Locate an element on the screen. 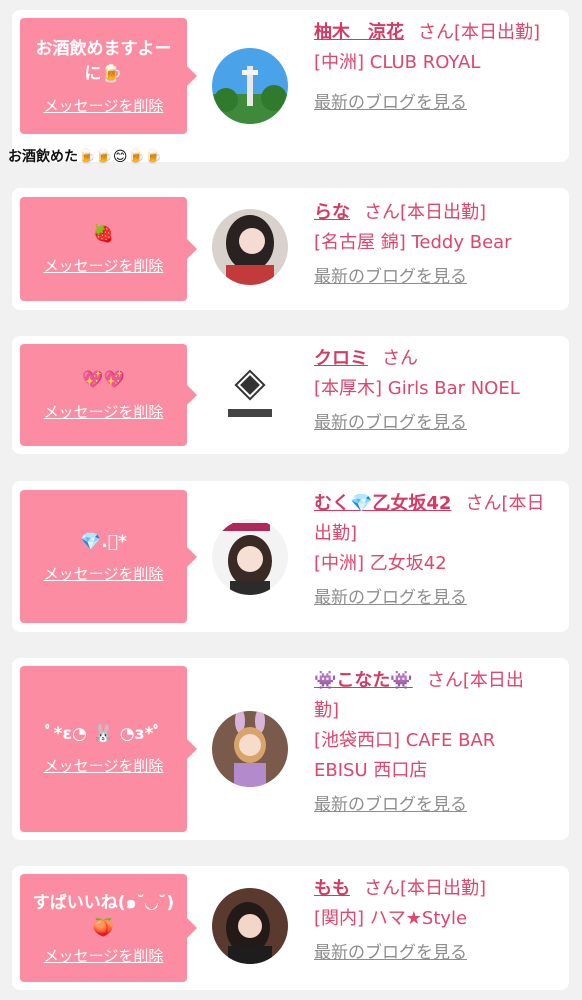  shop-text: [池袋西口] CAFE BAR EBISU 西口店 is located at coordinates (405, 755).